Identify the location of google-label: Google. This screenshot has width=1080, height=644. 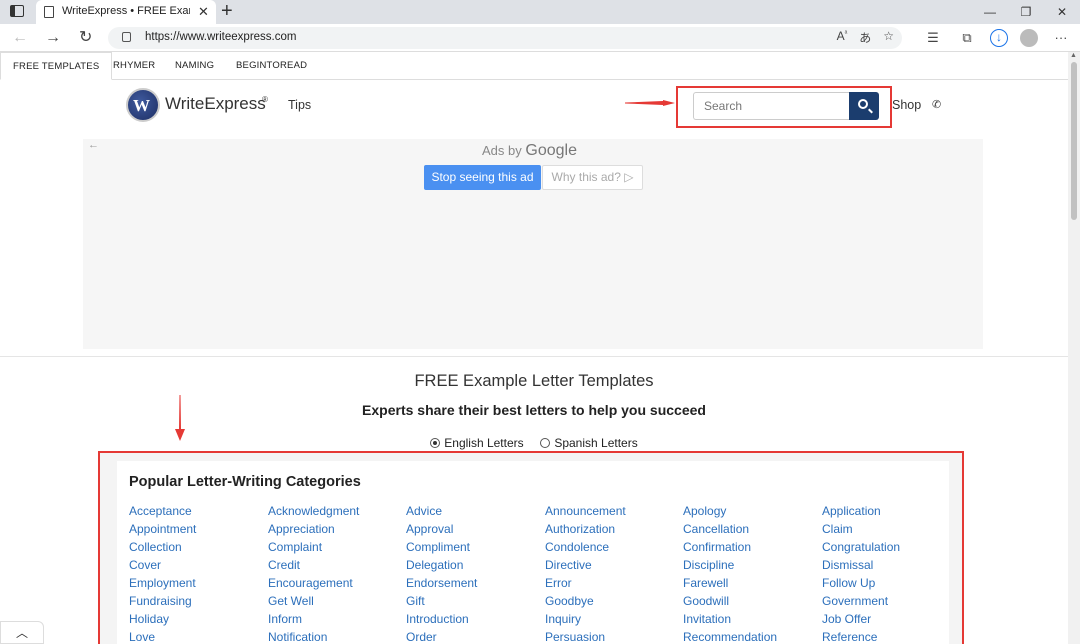
(551, 150).